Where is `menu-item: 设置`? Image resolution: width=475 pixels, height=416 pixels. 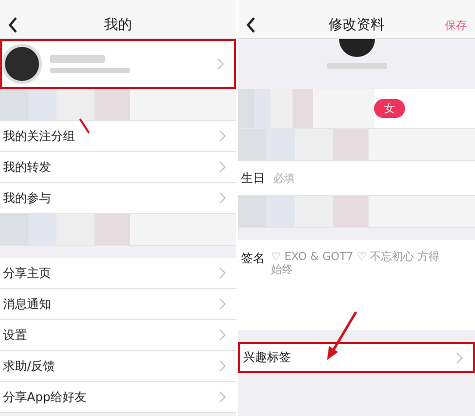 menu-item: 设置 is located at coordinates (118, 335).